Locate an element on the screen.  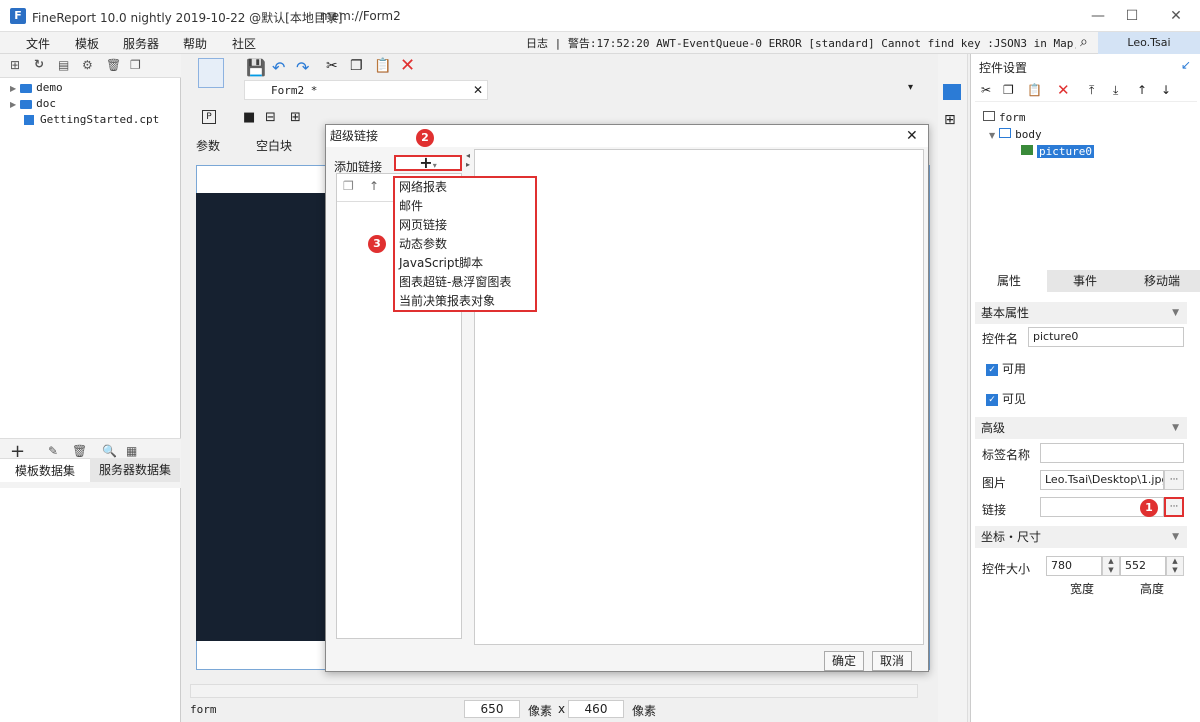
image-path-input: Leo.Tsai\Desktop\1.jpg is located at coordinates (1102, 480).